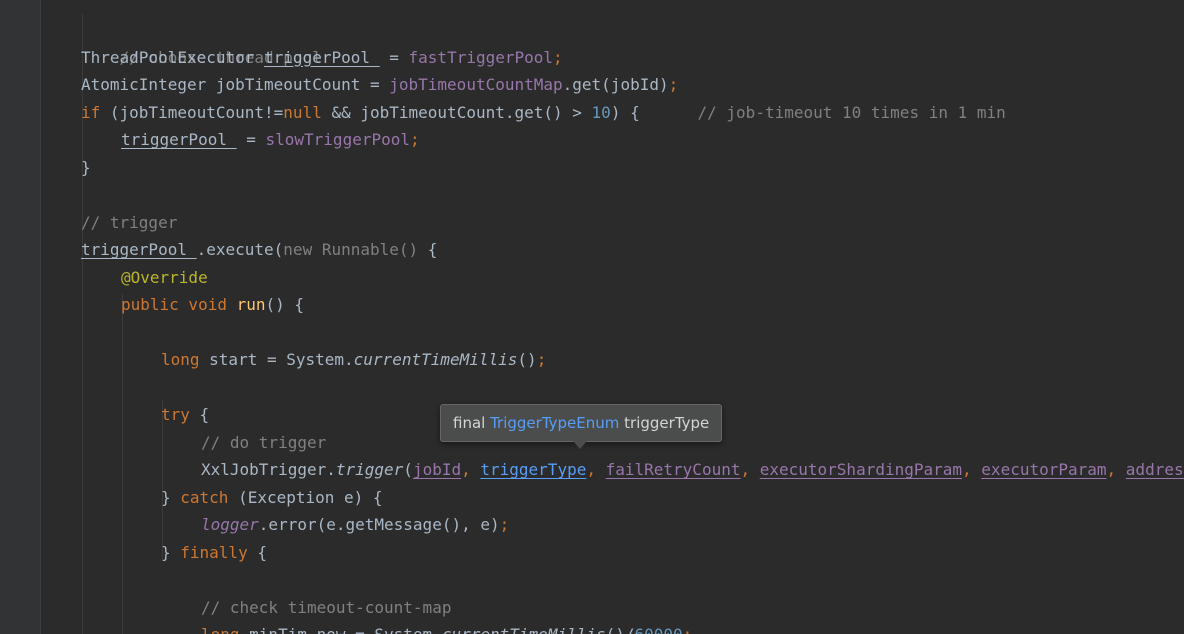 This screenshot has width=1184, height=634. I want to click on comment: // trigger, so click(129, 222).